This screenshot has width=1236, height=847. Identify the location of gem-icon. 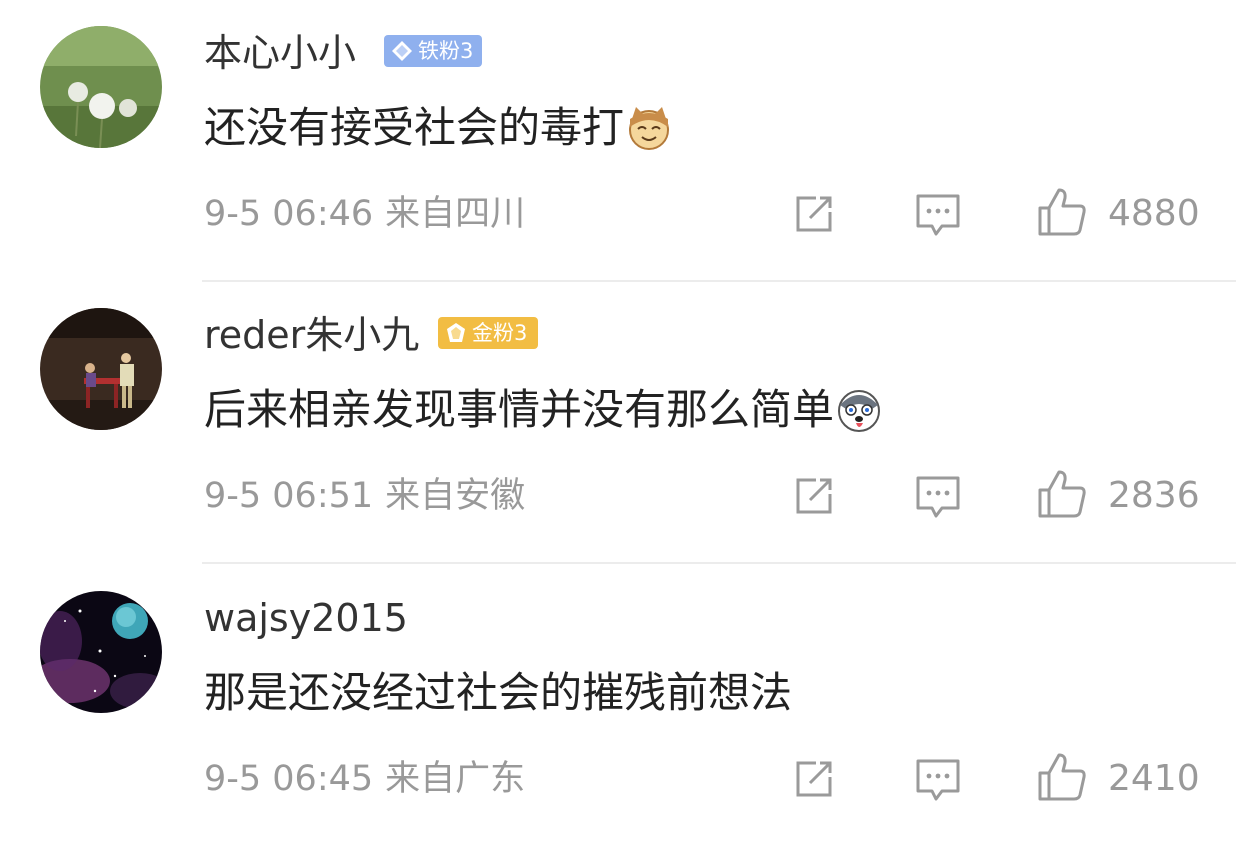
(456, 332).